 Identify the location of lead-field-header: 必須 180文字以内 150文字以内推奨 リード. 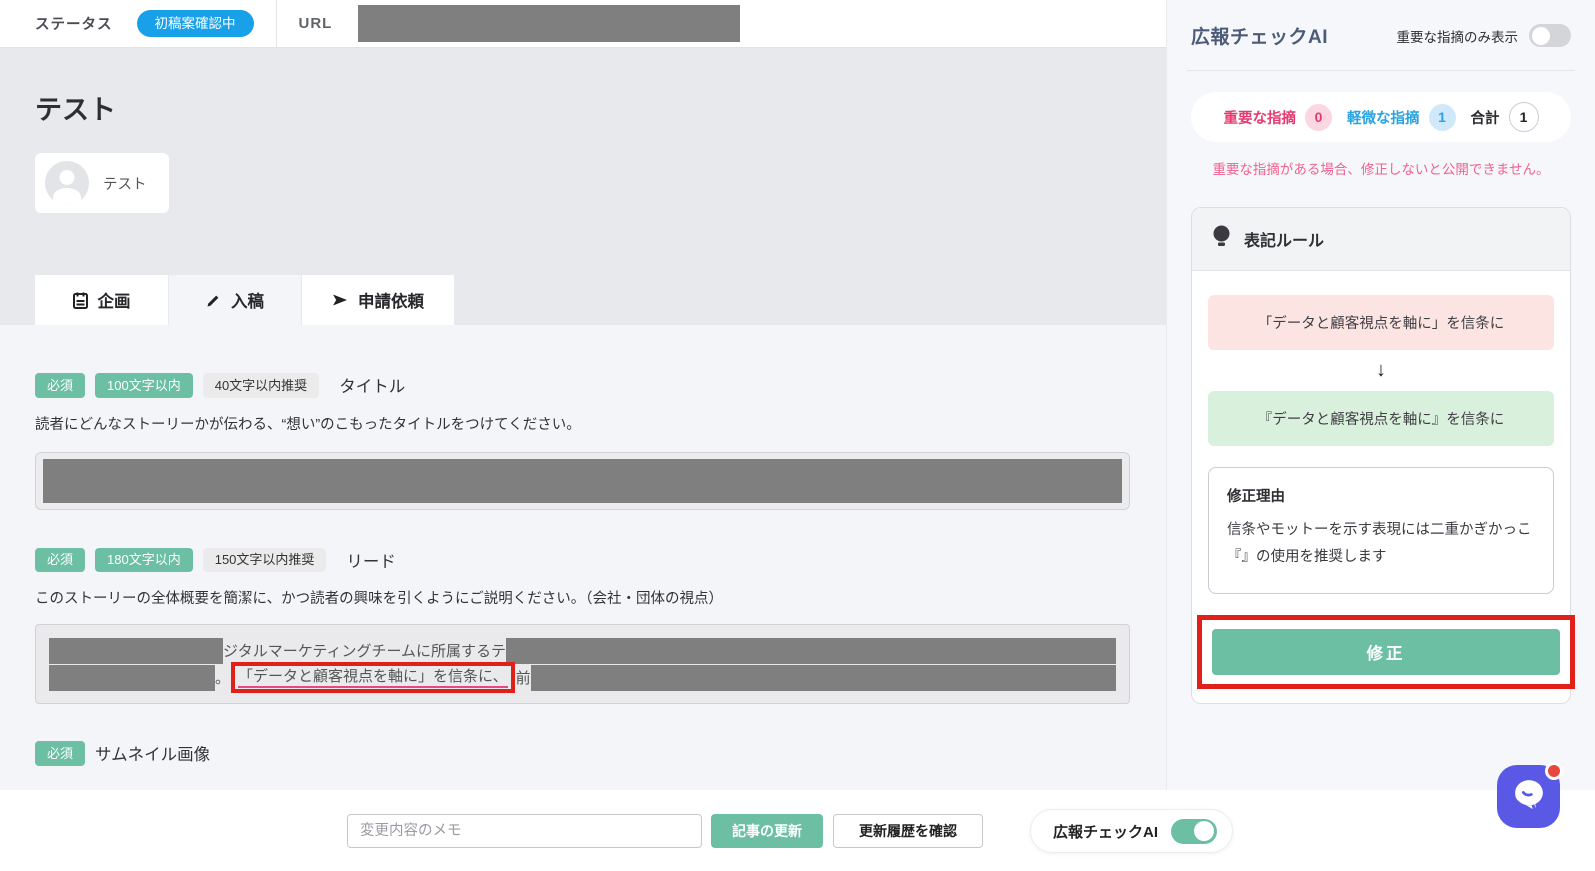
(582, 560).